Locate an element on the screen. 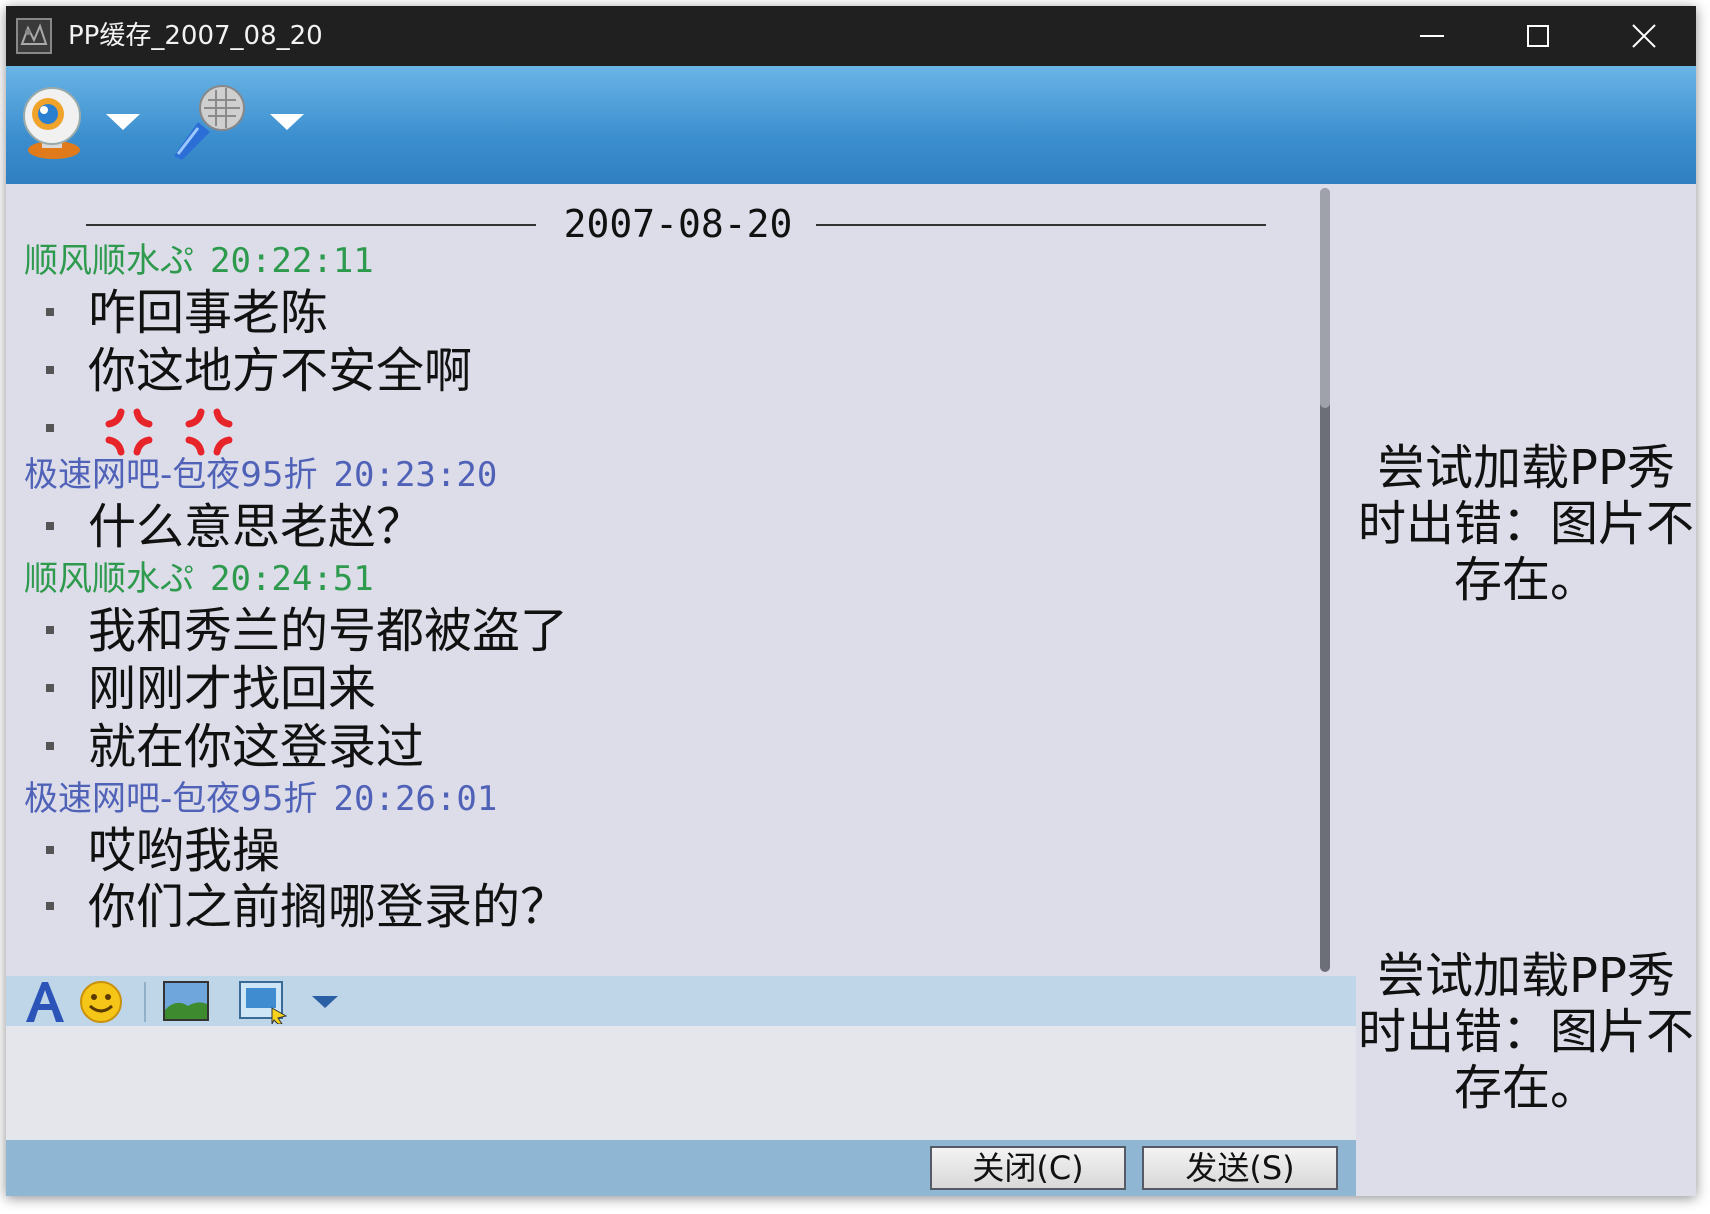 The height and width of the screenshot is (1214, 1710). minimize-icon is located at coordinates (1432, 36).